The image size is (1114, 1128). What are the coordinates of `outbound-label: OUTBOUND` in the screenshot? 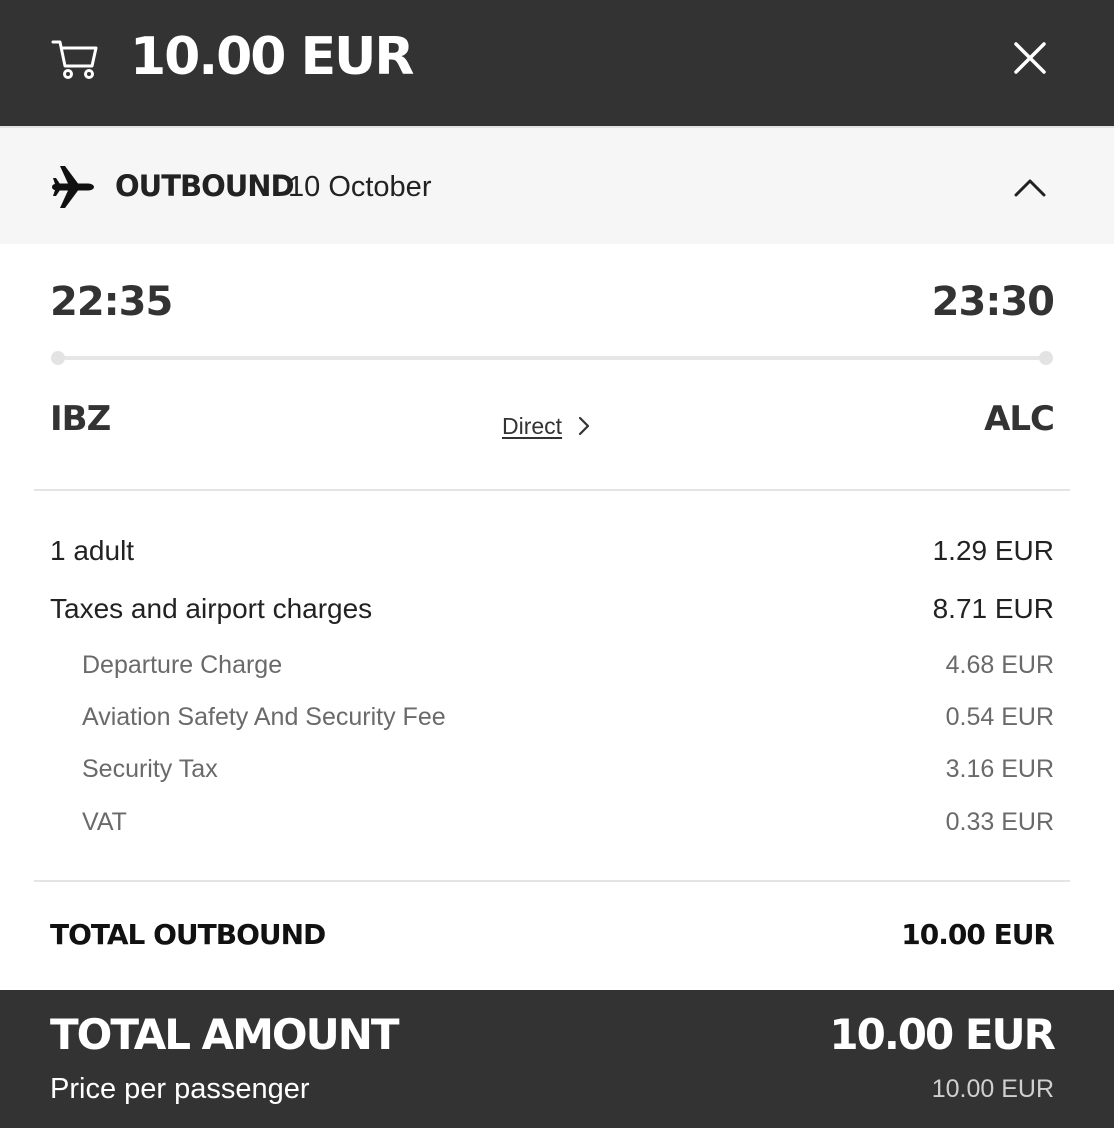 It's located at (205, 186).